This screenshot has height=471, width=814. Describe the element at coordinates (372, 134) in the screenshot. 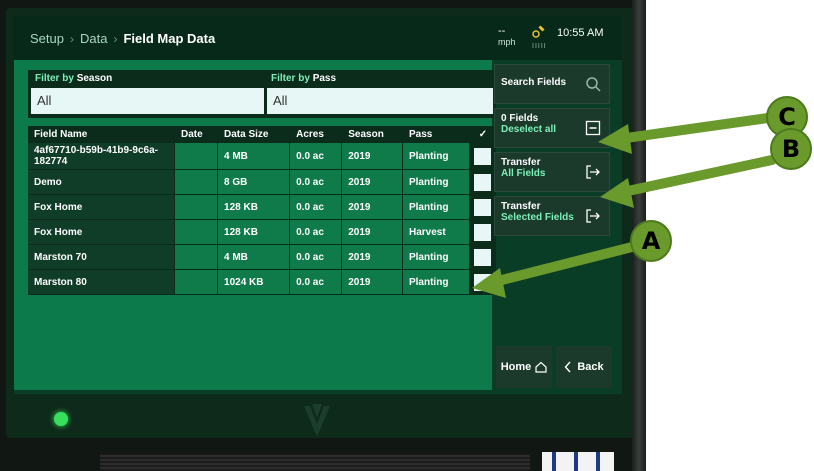

I see `col-season: Season` at that location.